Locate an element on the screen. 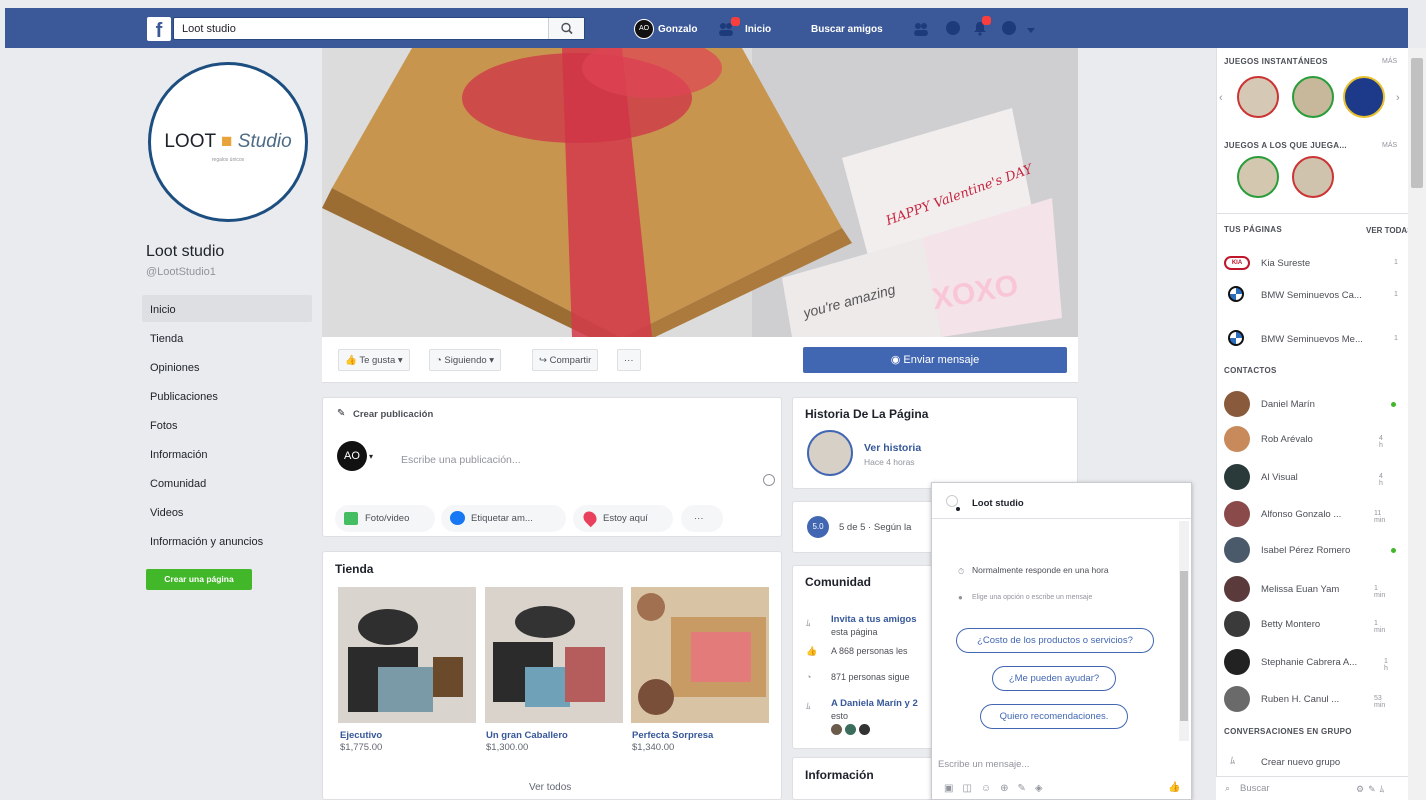 This screenshot has height=800, width=1426. like-button: 👍 Te gusta ▾ is located at coordinates (374, 360).